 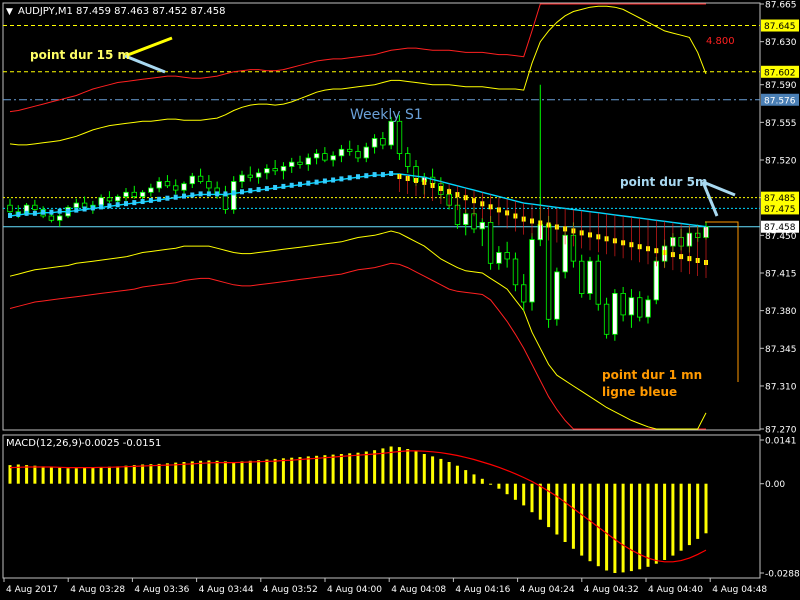 What do you see at coordinates (781, 237) in the screenshot?
I see `price-tick-label-6: 87.450` at bounding box center [781, 237].